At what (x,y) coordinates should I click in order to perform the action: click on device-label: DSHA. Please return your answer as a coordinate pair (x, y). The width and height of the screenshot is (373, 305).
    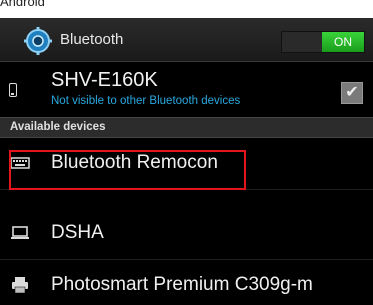
    Looking at the image, I should click on (77, 232).